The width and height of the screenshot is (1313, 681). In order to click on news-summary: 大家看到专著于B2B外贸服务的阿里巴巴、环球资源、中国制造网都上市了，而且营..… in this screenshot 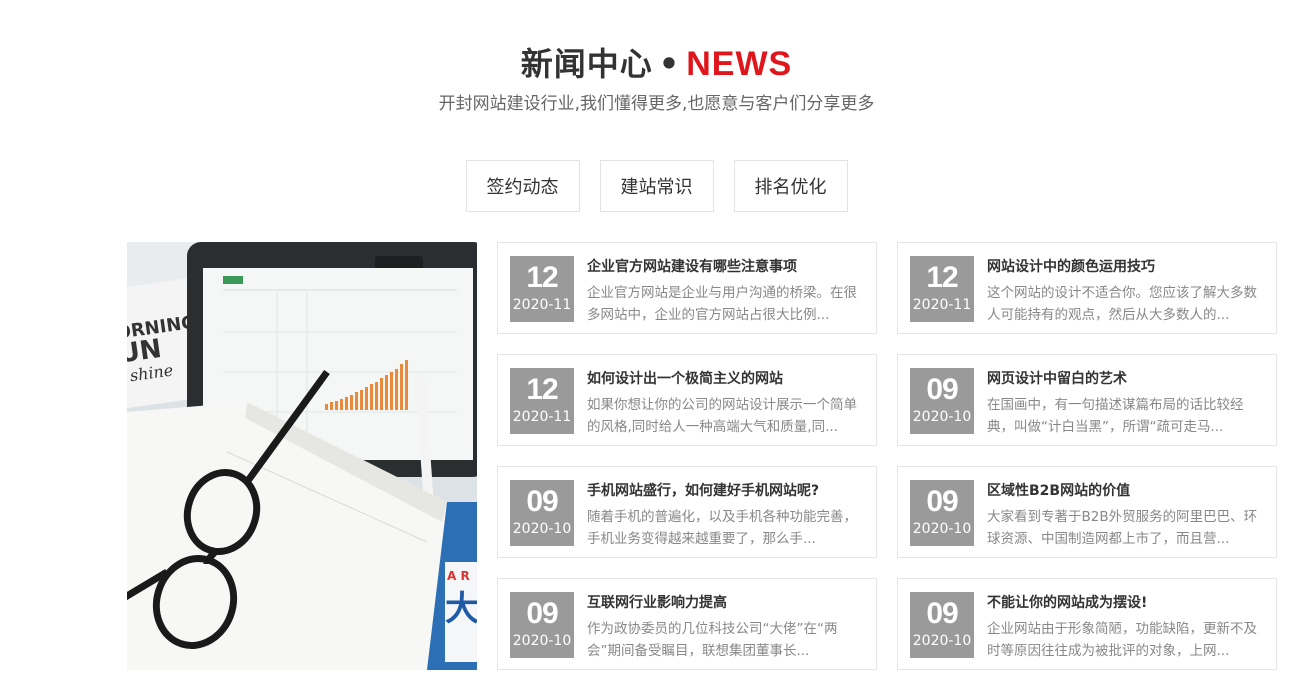, I will do `click(1122, 527)`.